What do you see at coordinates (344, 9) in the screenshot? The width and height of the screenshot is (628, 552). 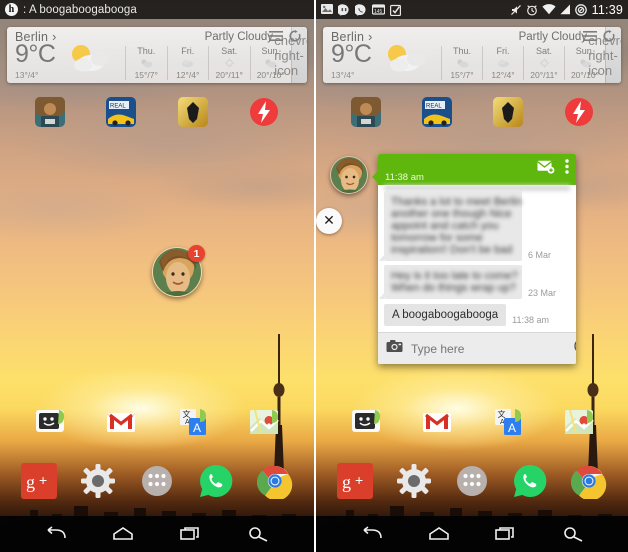 I see `hangouts-icon` at bounding box center [344, 9].